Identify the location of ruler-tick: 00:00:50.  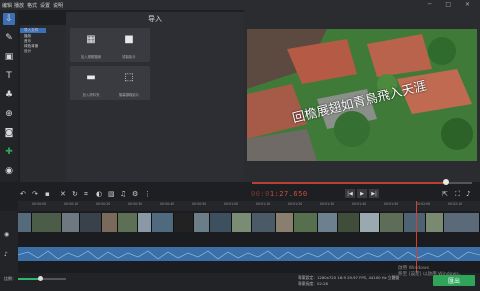
(199, 204).